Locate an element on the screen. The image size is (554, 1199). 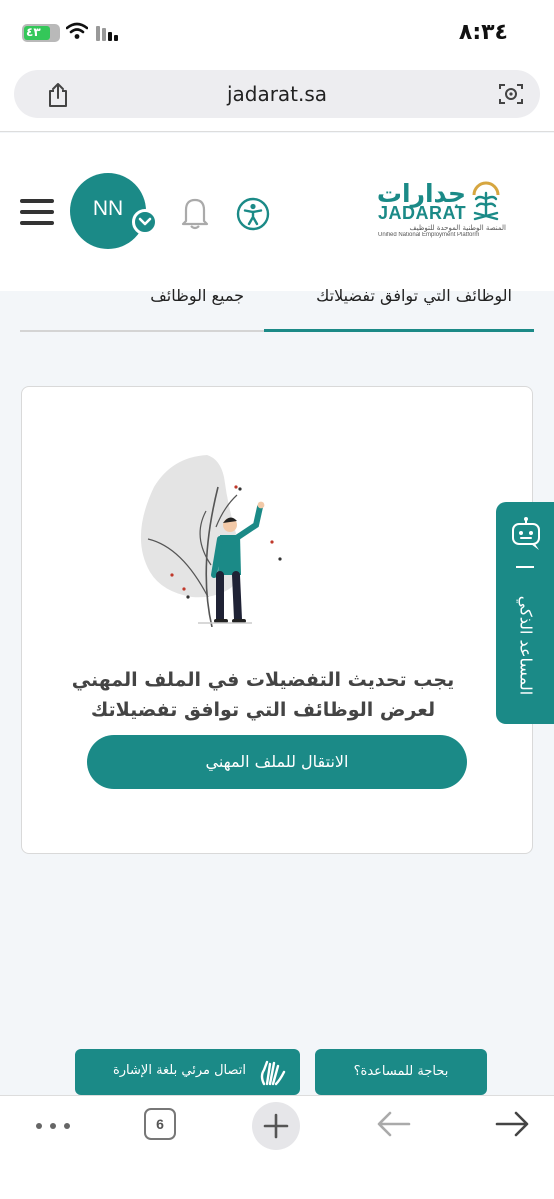
person-waving-illustration is located at coordinates (211, 541).